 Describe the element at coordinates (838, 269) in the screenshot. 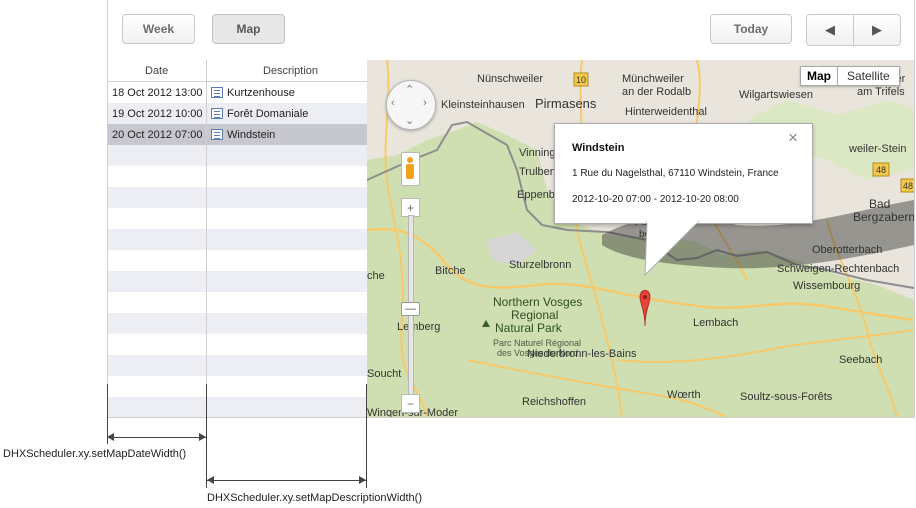

I see `place-label: Schweigen-Rechtenbach` at that location.